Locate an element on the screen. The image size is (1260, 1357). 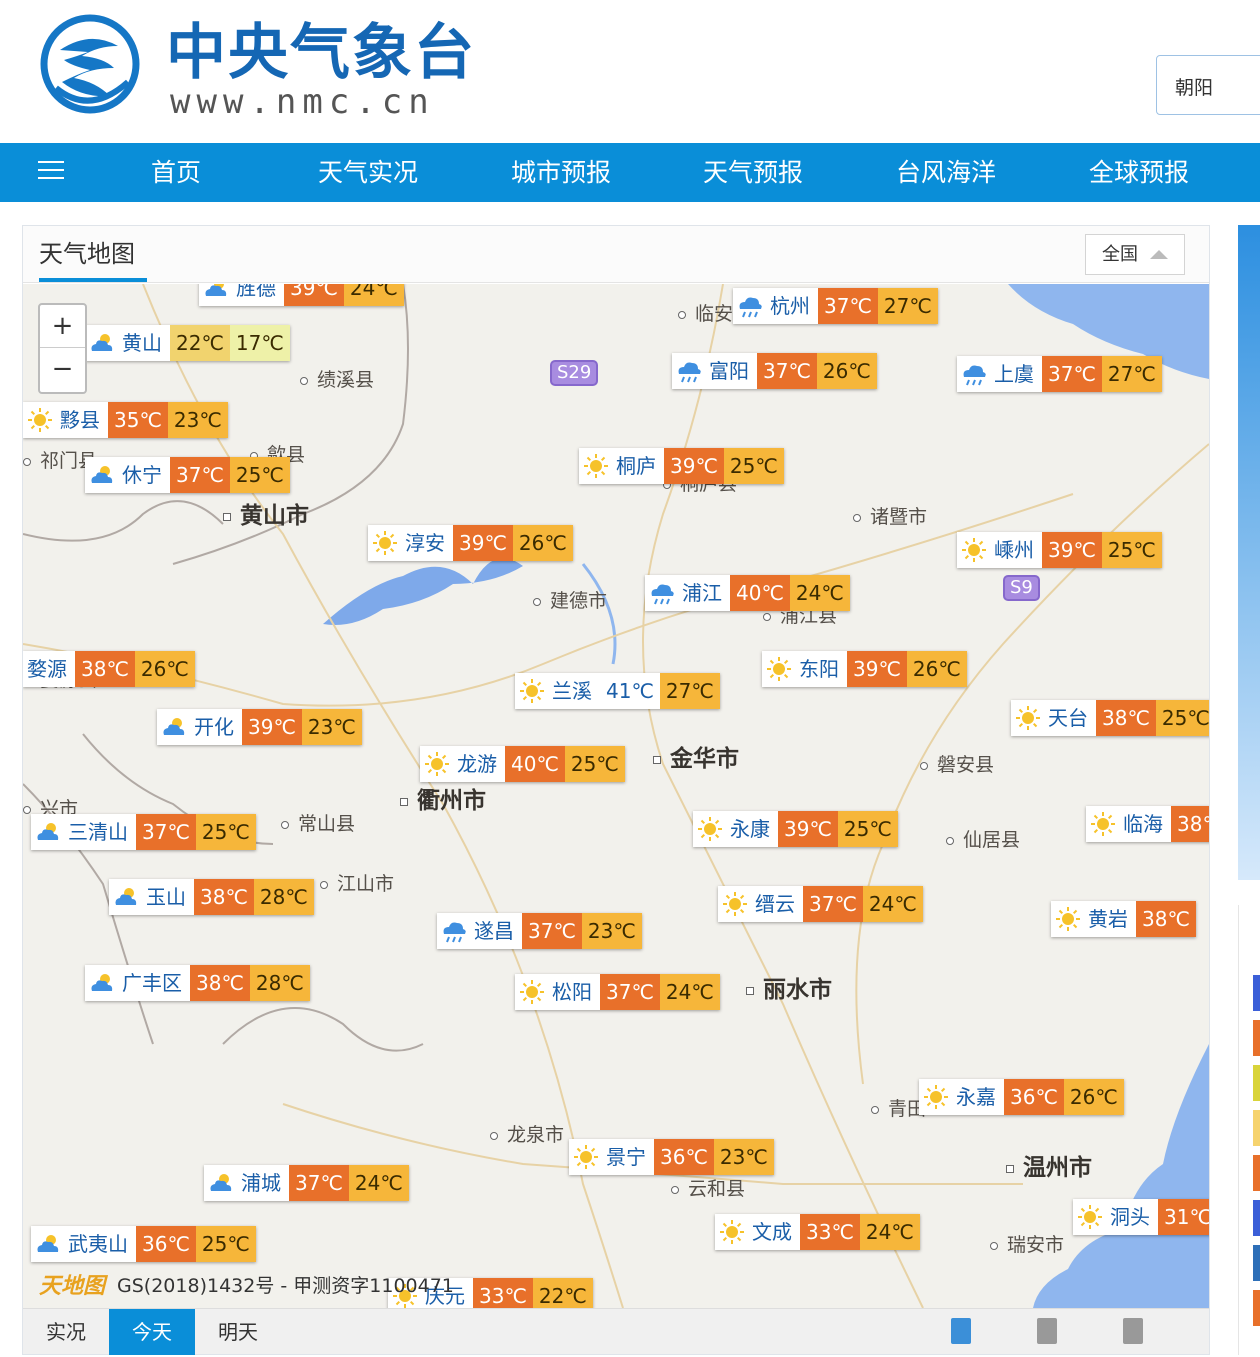
tab-tomorrow: 明天 is located at coordinates (238, 1332).